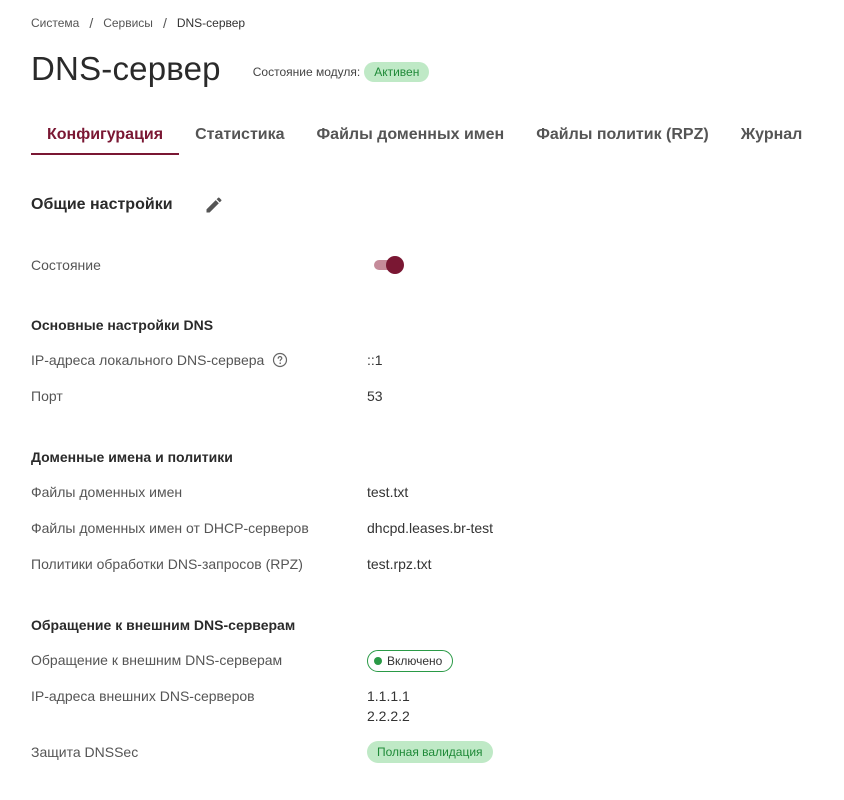 Image resolution: width=844 pixels, height=800 pixels. What do you see at coordinates (55, 23) in the screenshot?
I see `breadcrumb-system: Система` at bounding box center [55, 23].